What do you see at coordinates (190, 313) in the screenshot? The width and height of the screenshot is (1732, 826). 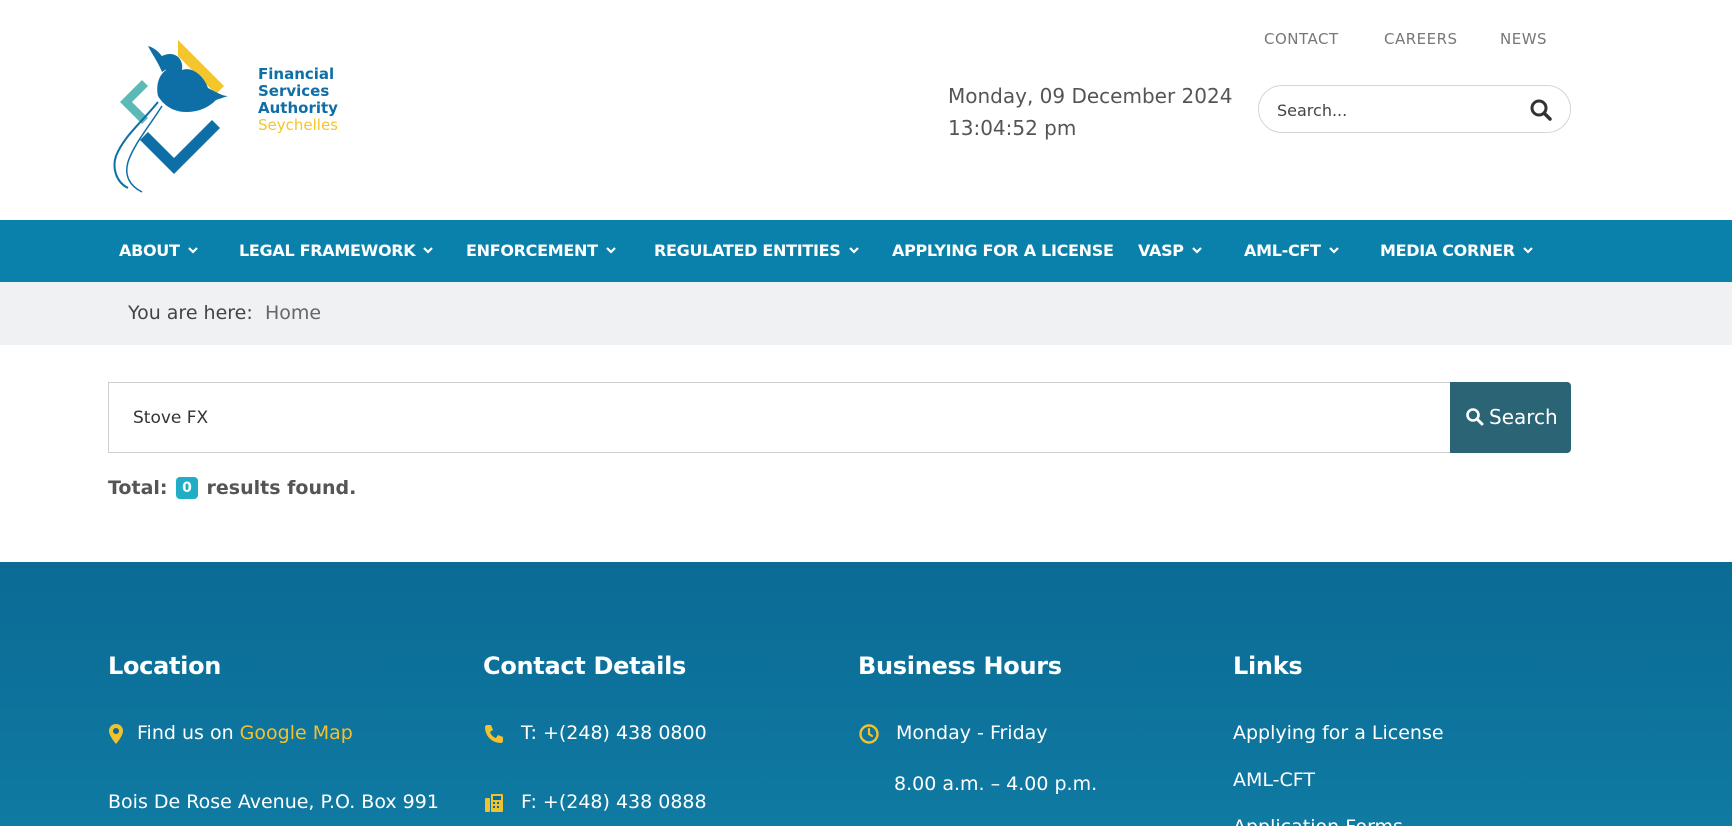 I see `breadcrumb-label: You are here:` at bounding box center [190, 313].